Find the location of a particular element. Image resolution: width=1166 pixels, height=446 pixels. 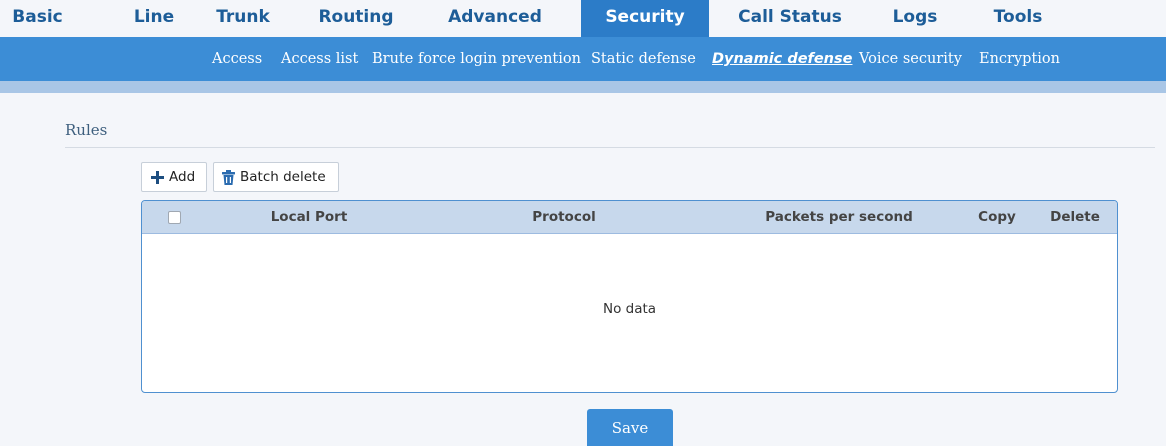

nav-advanced: Advanced is located at coordinates (495, 18).